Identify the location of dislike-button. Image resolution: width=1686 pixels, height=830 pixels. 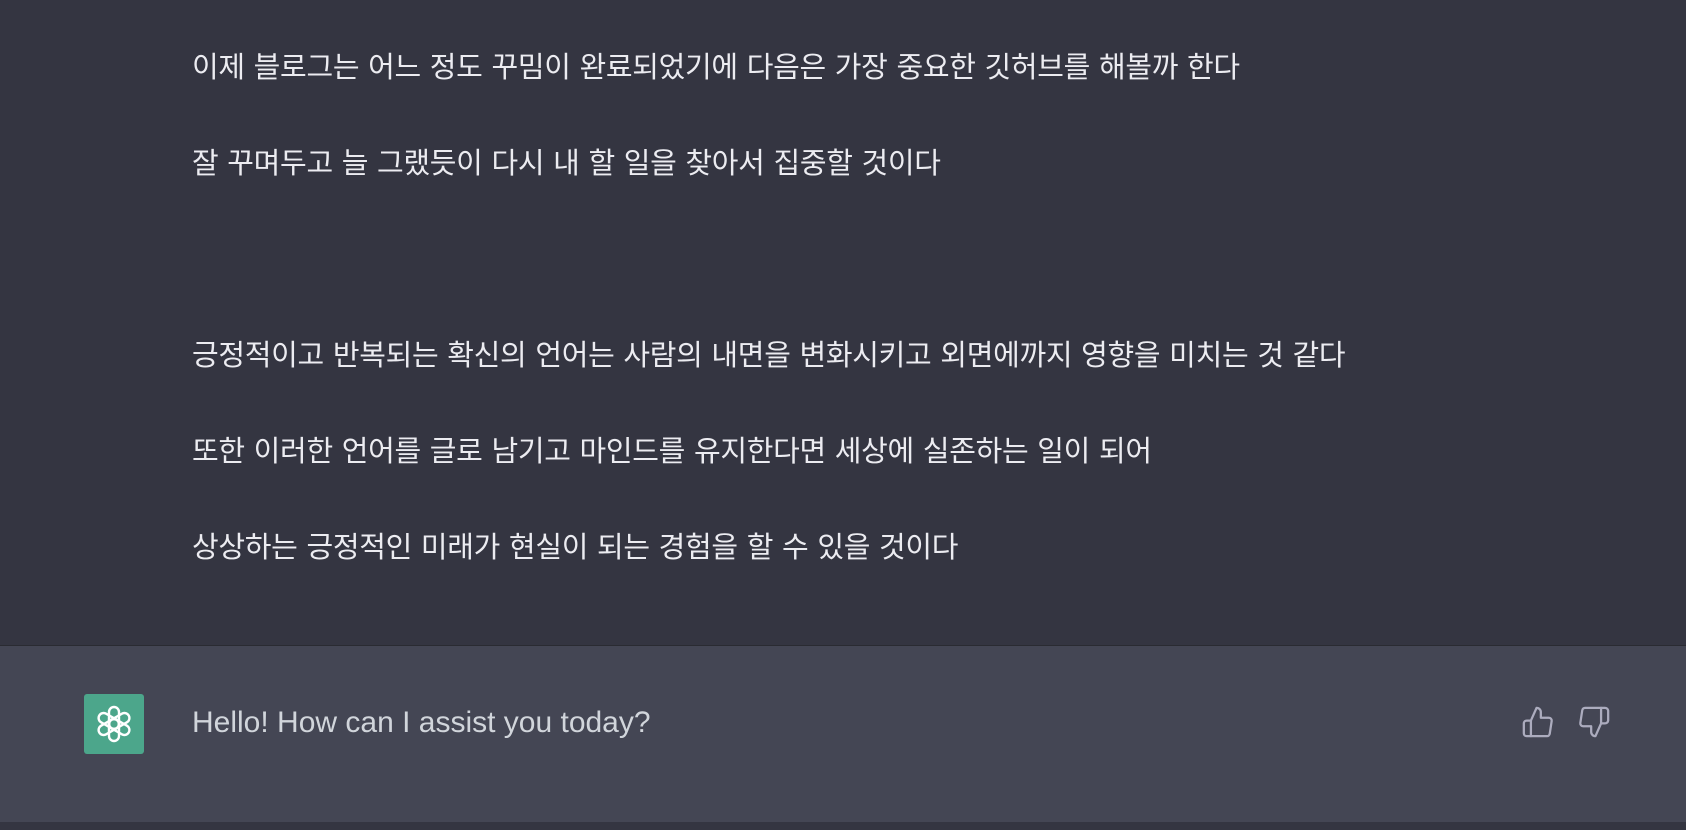
(1594, 722).